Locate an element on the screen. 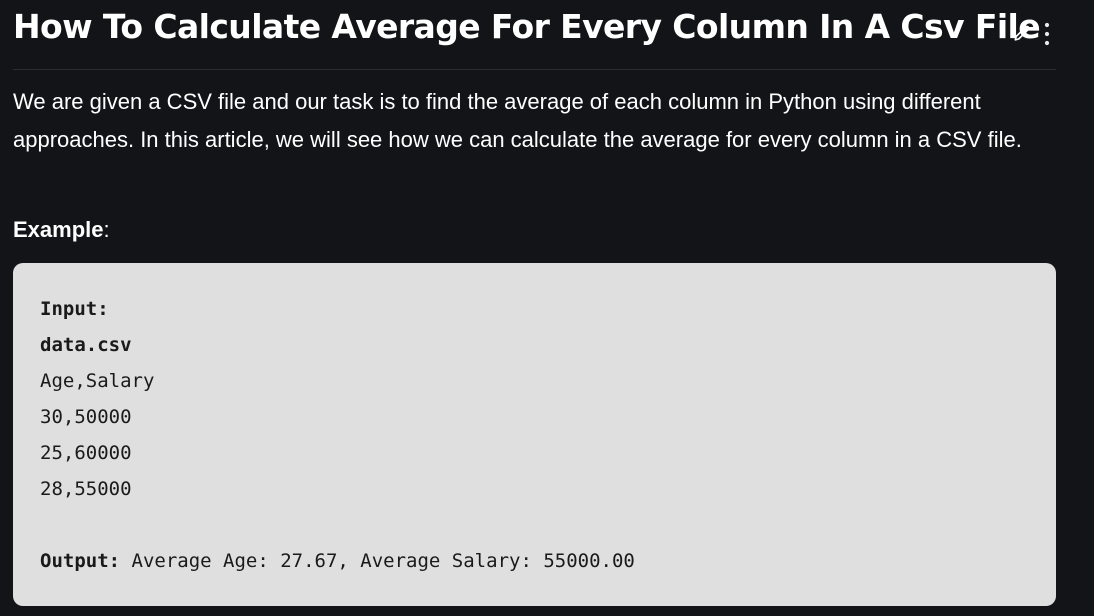  code-filename: data.csv is located at coordinates (86, 345).